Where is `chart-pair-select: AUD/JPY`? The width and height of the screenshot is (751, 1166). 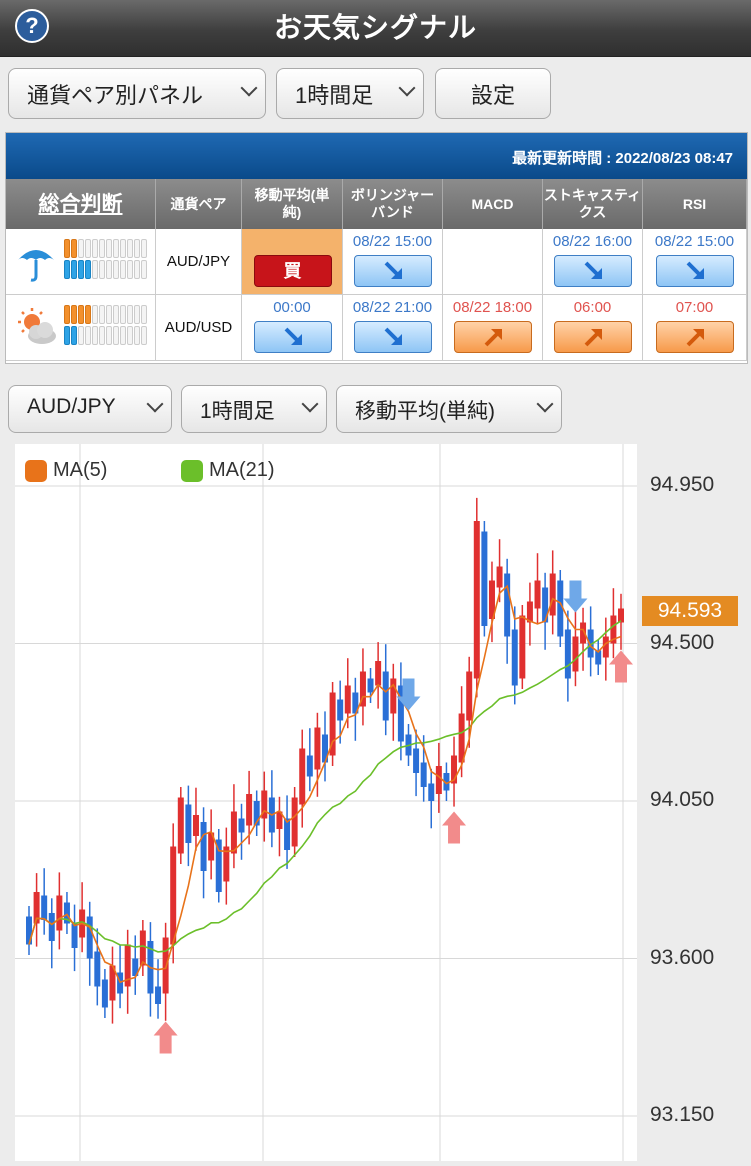 chart-pair-select: AUD/JPY is located at coordinates (90, 409).